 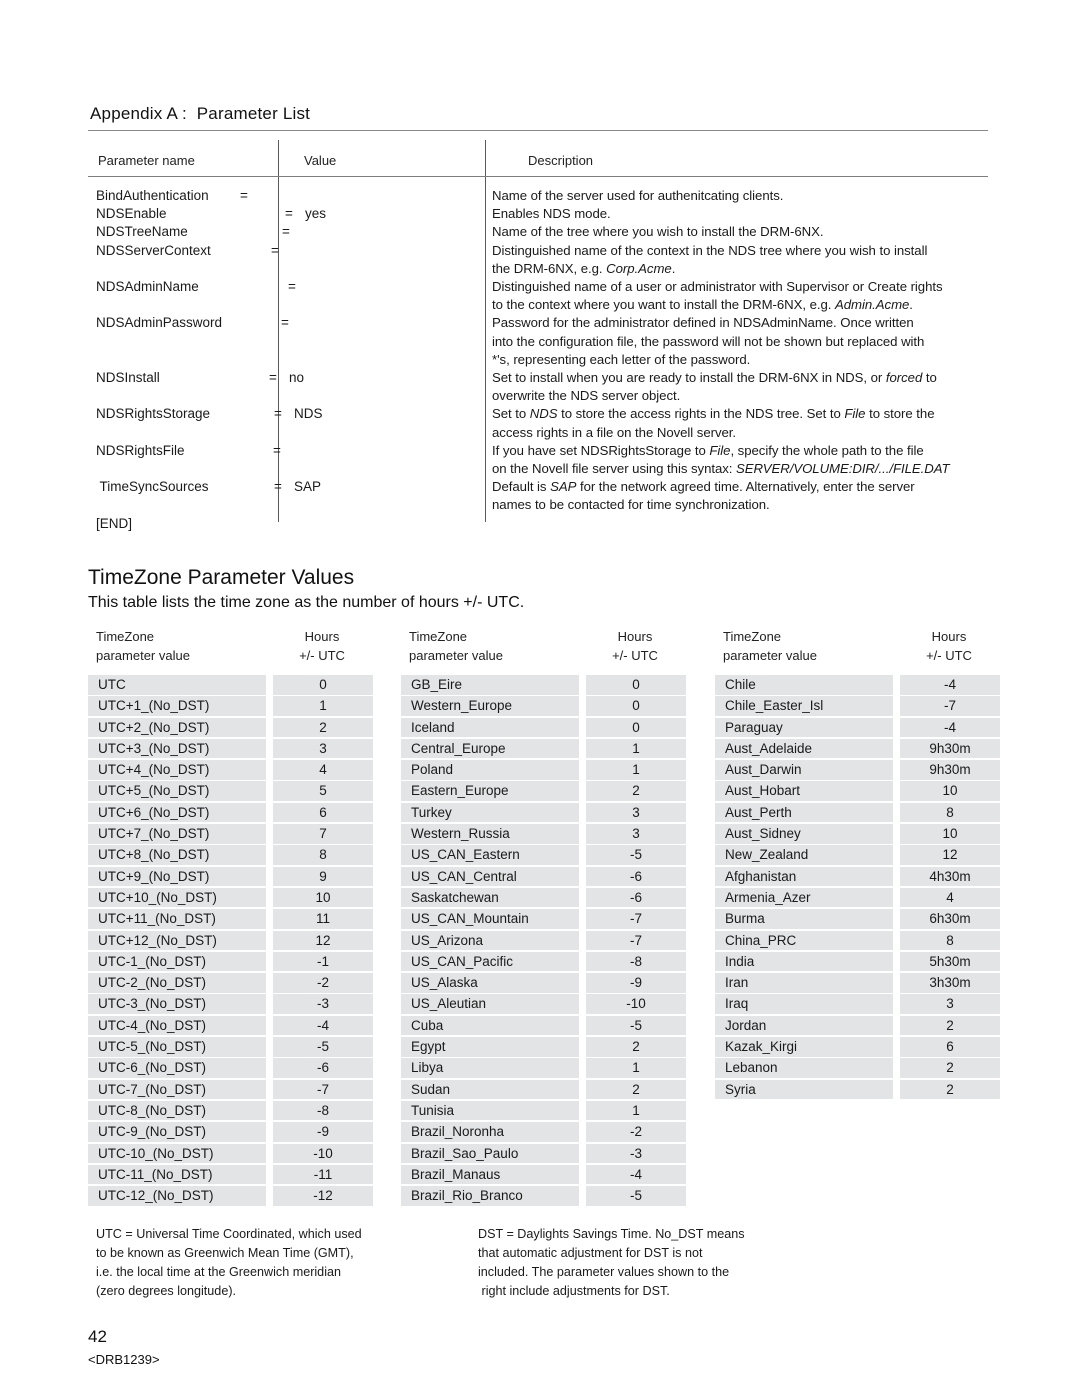 I want to click on timezone-value-cell: Eastern_Europe, so click(x=490, y=791).